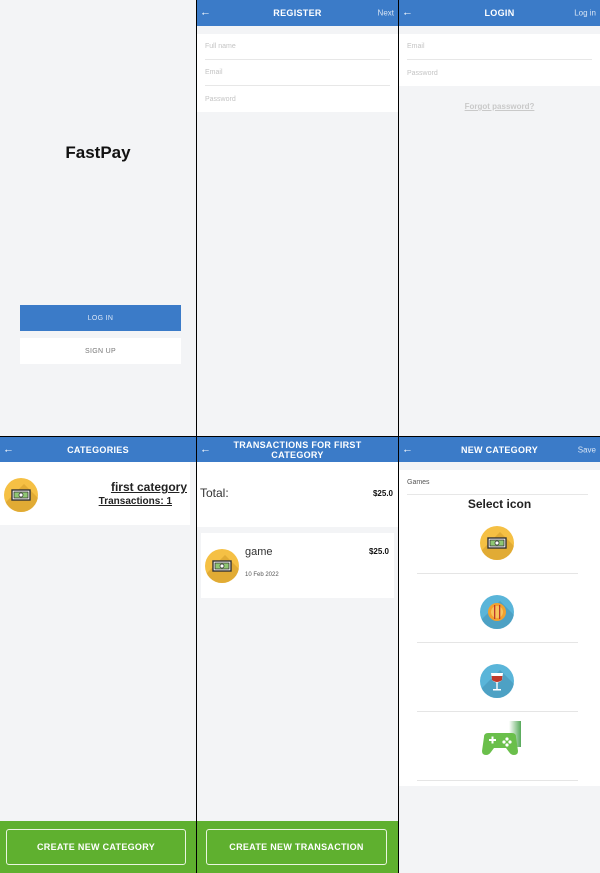 Image resolution: width=600 pixels, height=873 pixels. I want to click on register-form: Full name Email Password, so click(297, 73).